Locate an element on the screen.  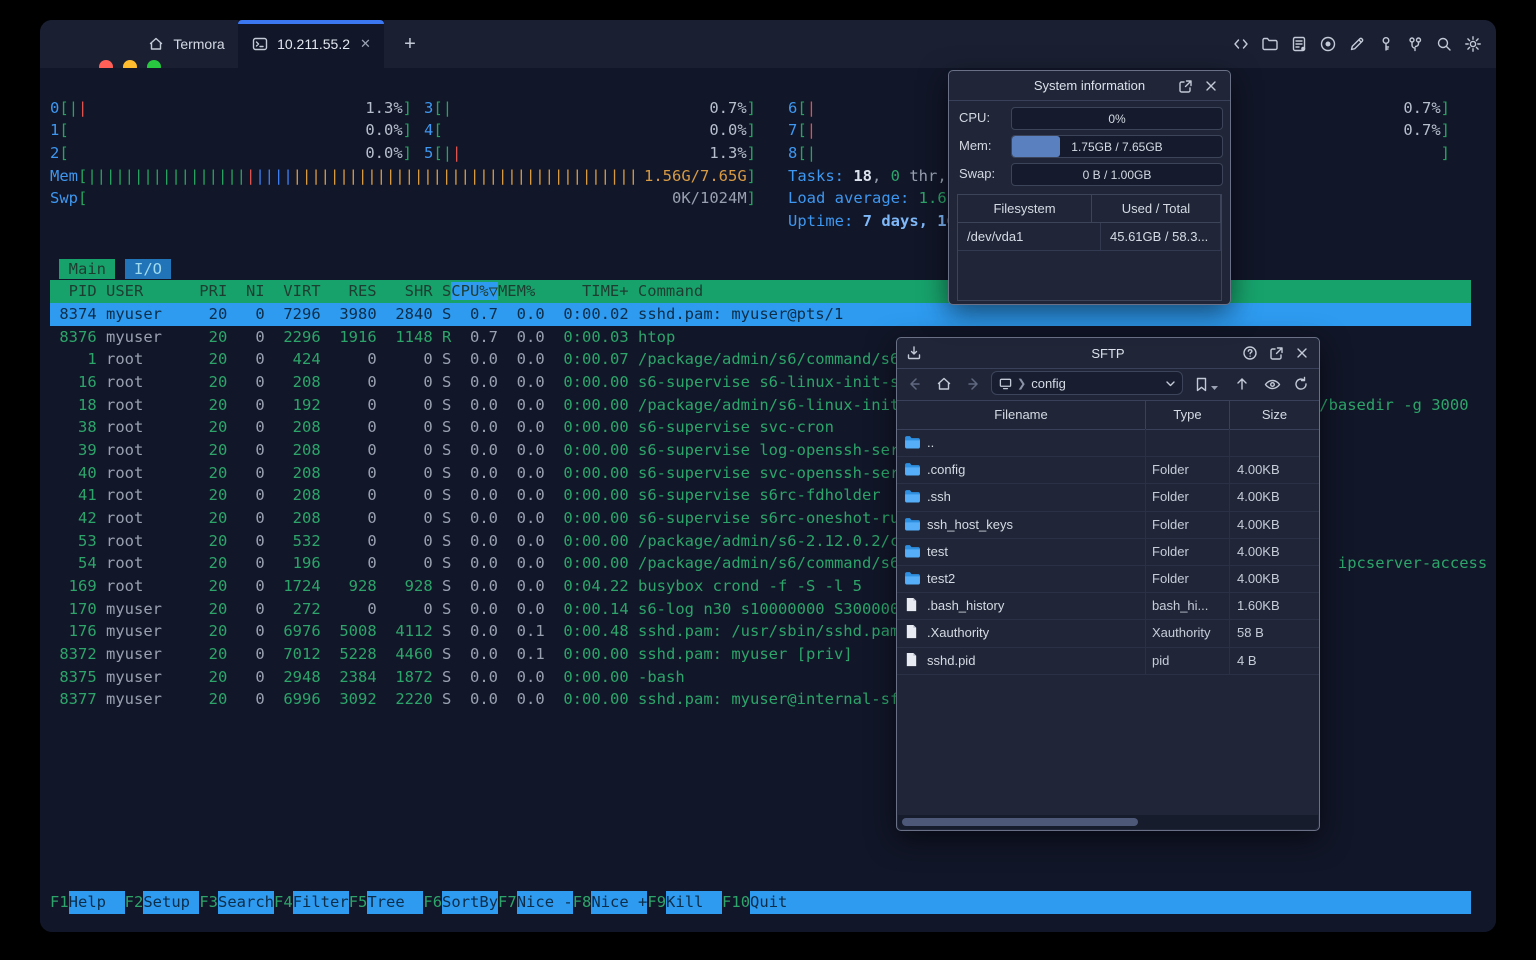
file-row-Xauthority: .Xauthority Xauthority 58 B is located at coordinates (1108, 633).